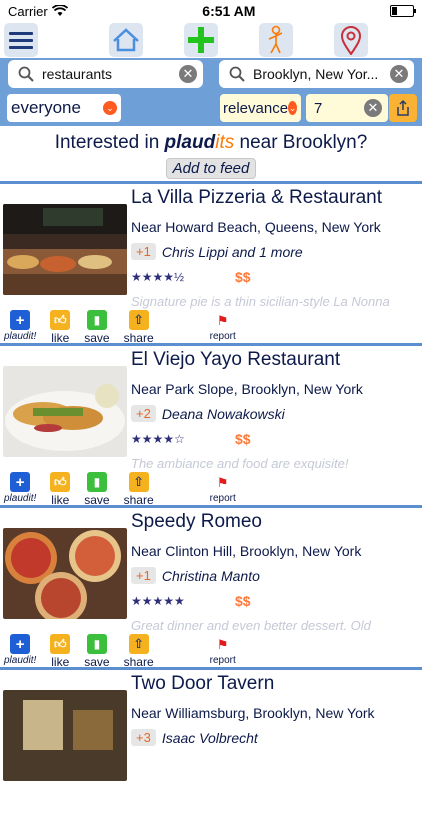 Image resolution: width=422 pixels, height=830 pixels. I want to click on days-field: 7 ✕, so click(347, 108).